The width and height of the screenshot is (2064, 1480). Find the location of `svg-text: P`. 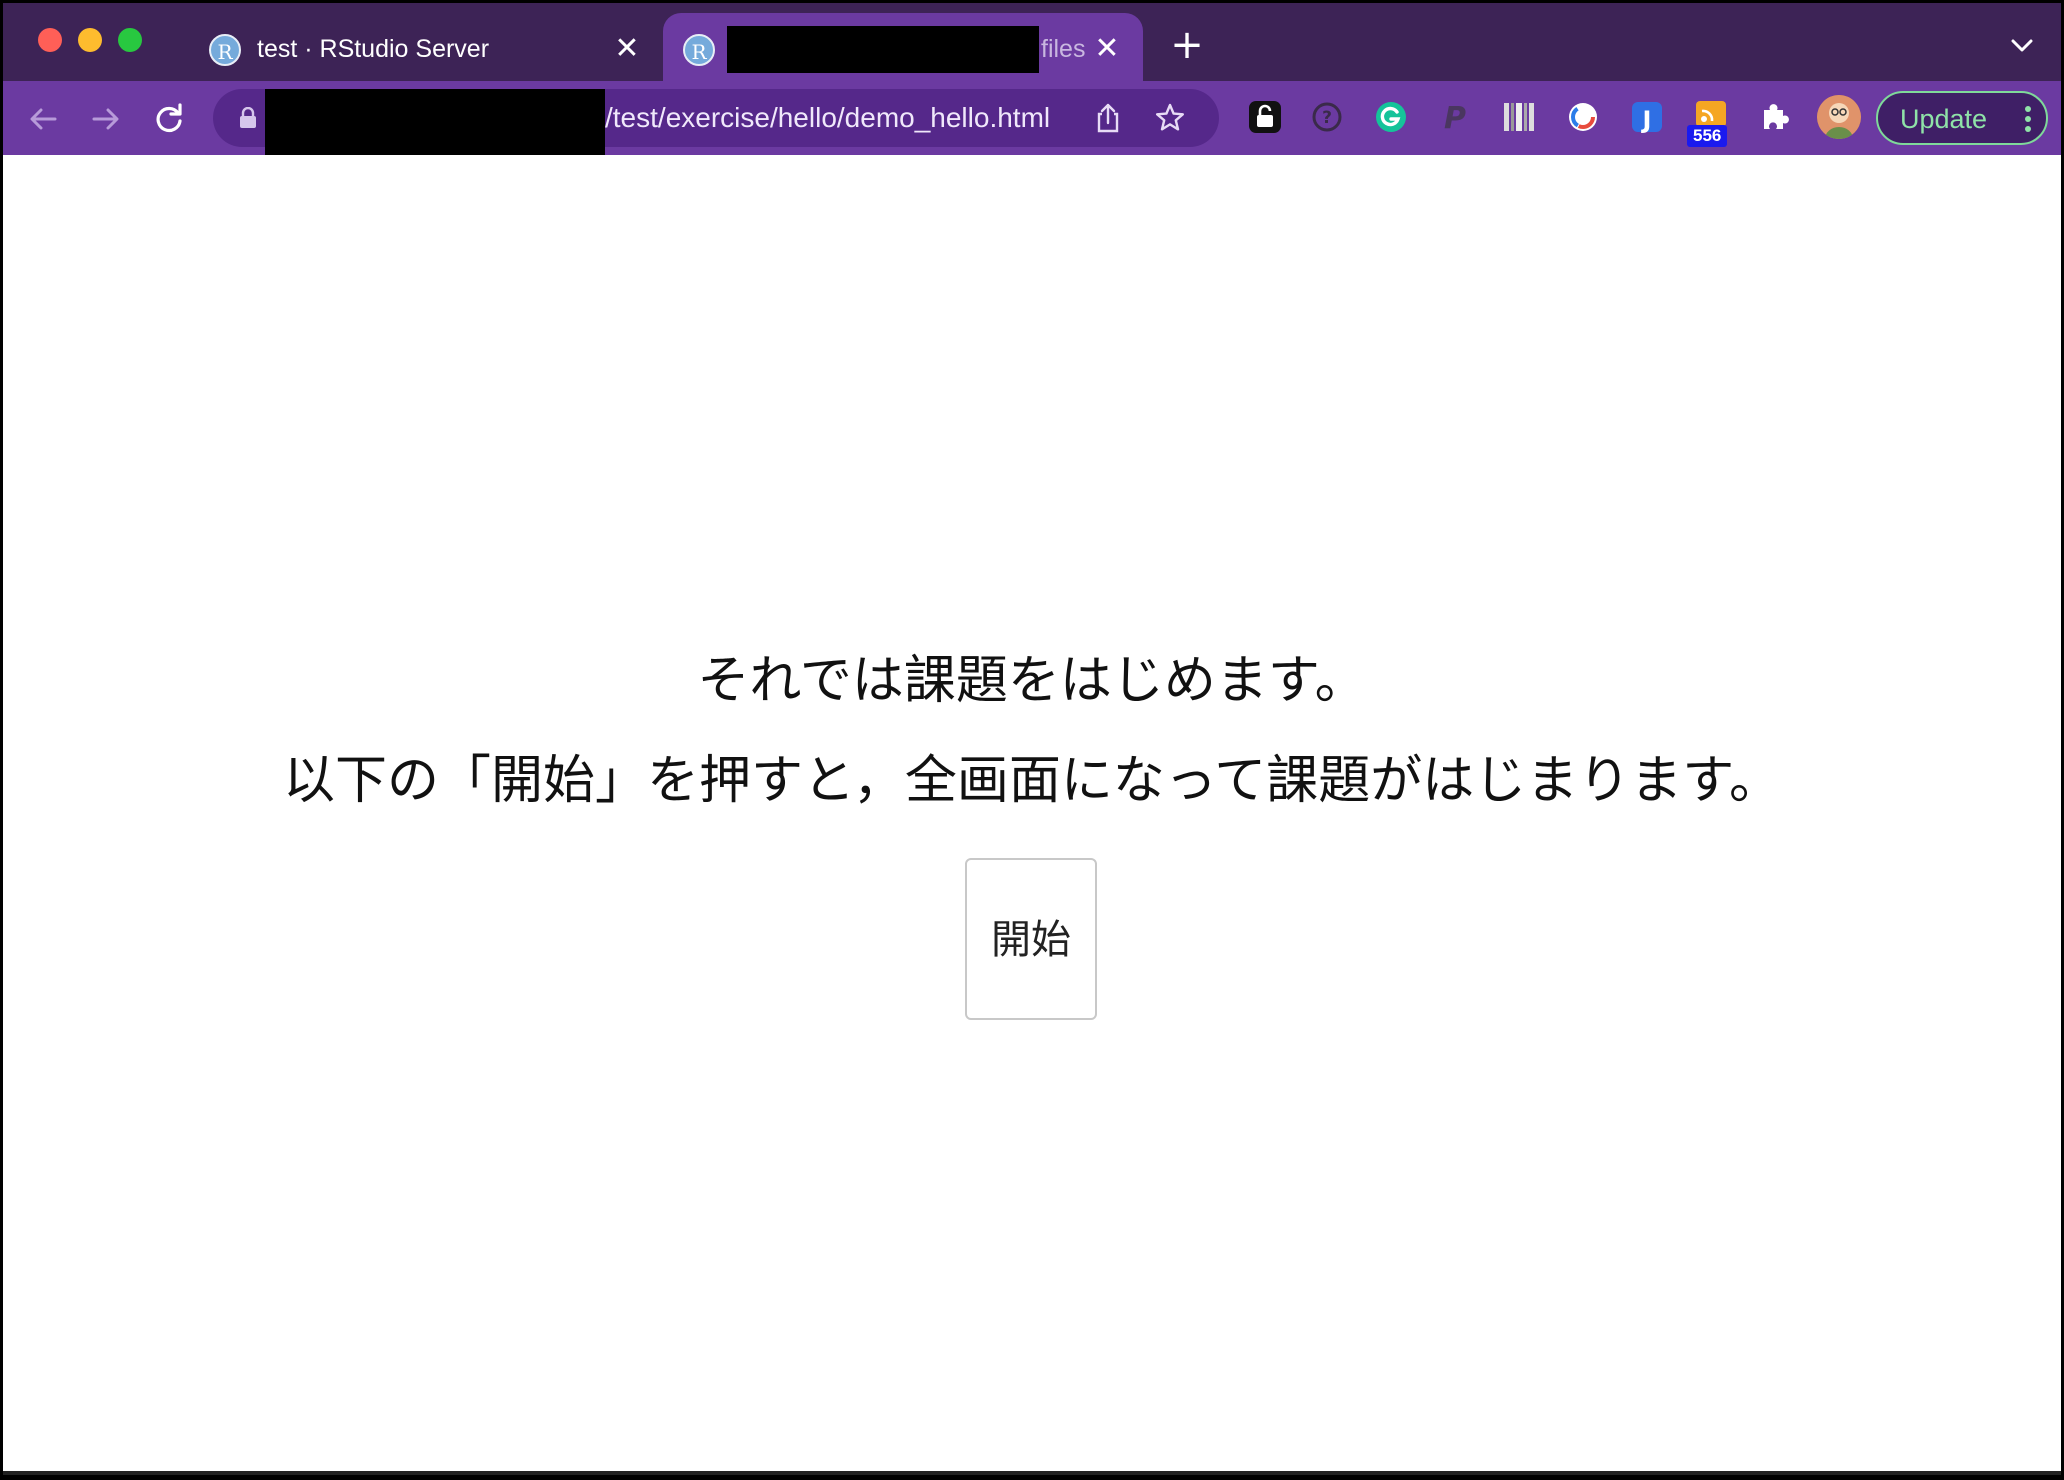

svg-text: P is located at coordinates (1455, 118).